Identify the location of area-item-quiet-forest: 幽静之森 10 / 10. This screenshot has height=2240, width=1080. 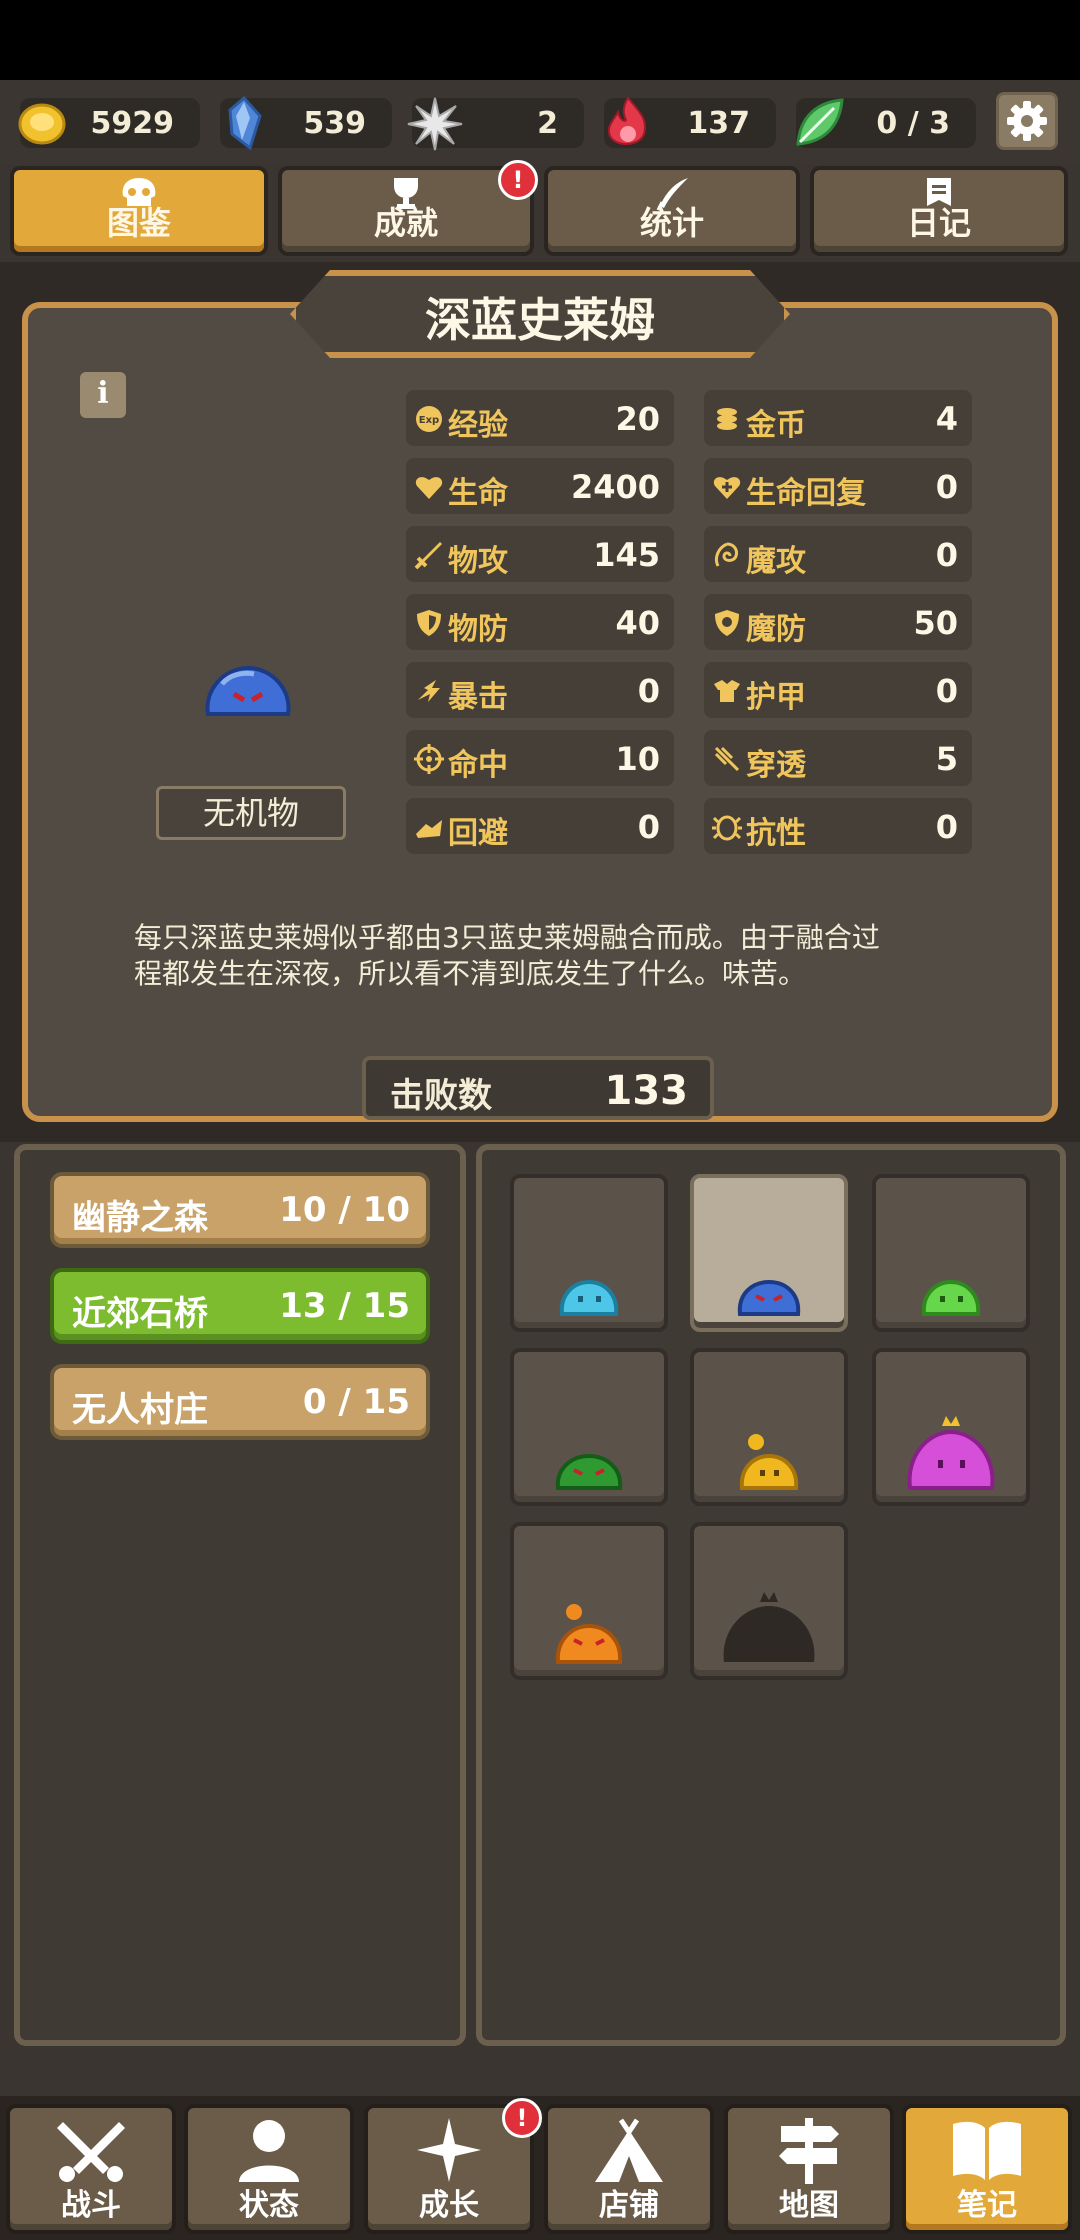
(240, 1210).